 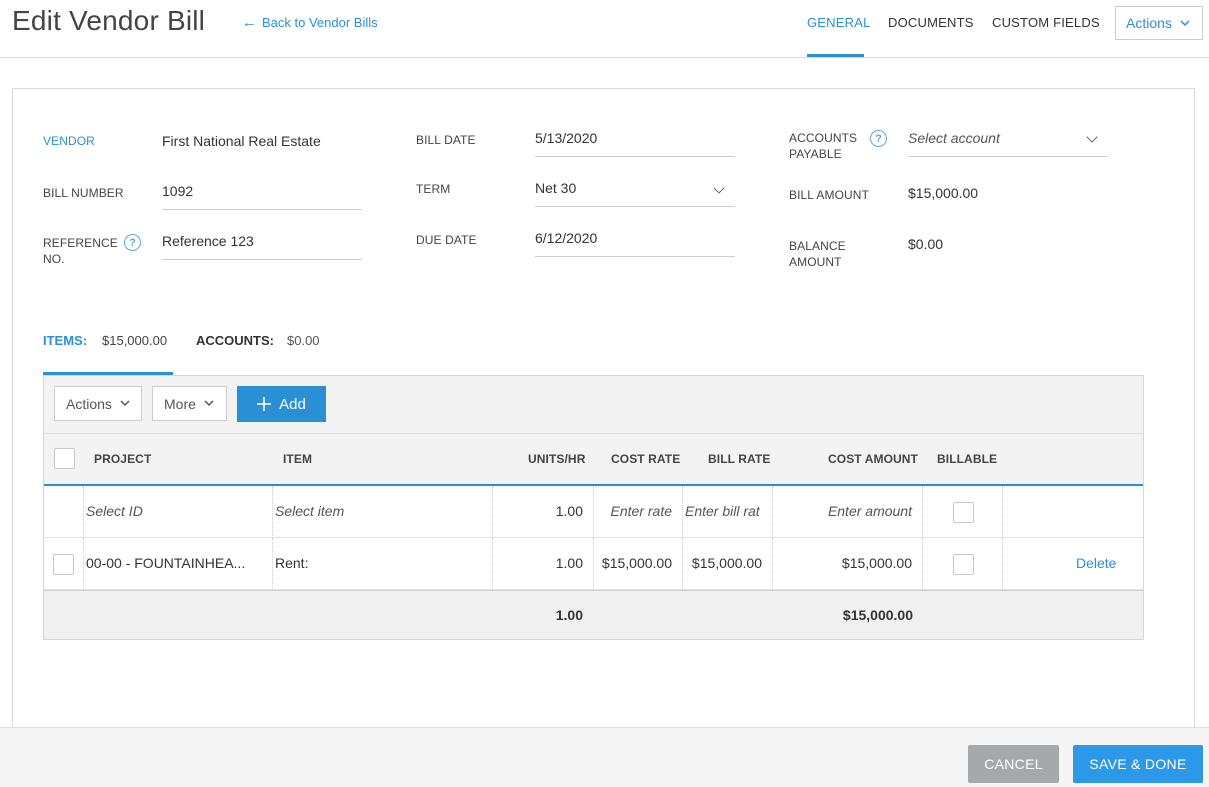 What do you see at coordinates (645, 459) in the screenshot?
I see `col-cost-rate: COST RATE` at bounding box center [645, 459].